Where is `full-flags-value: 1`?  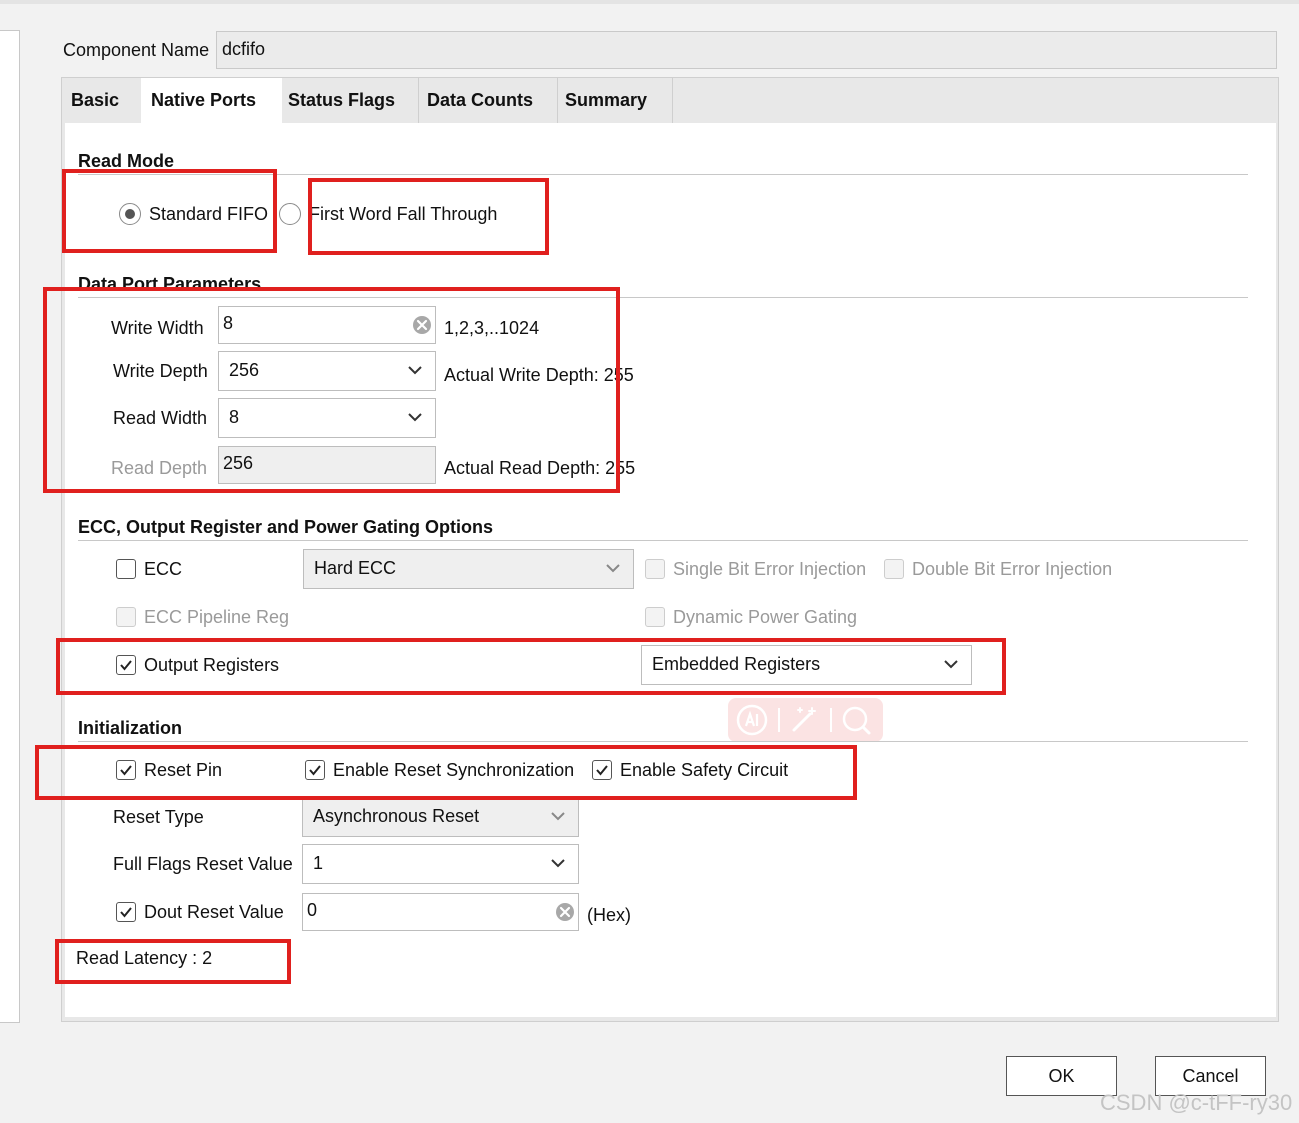 full-flags-value: 1 is located at coordinates (318, 863).